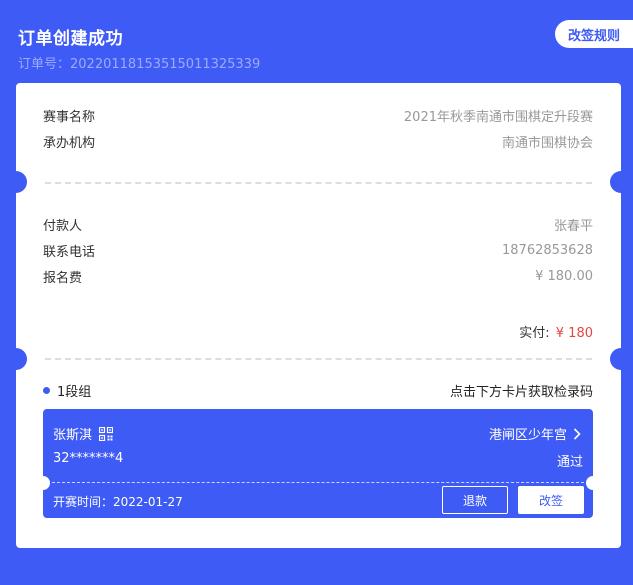 The width and height of the screenshot is (633, 585). Describe the element at coordinates (573, 226) in the screenshot. I see `payer-value: 张春平` at that location.